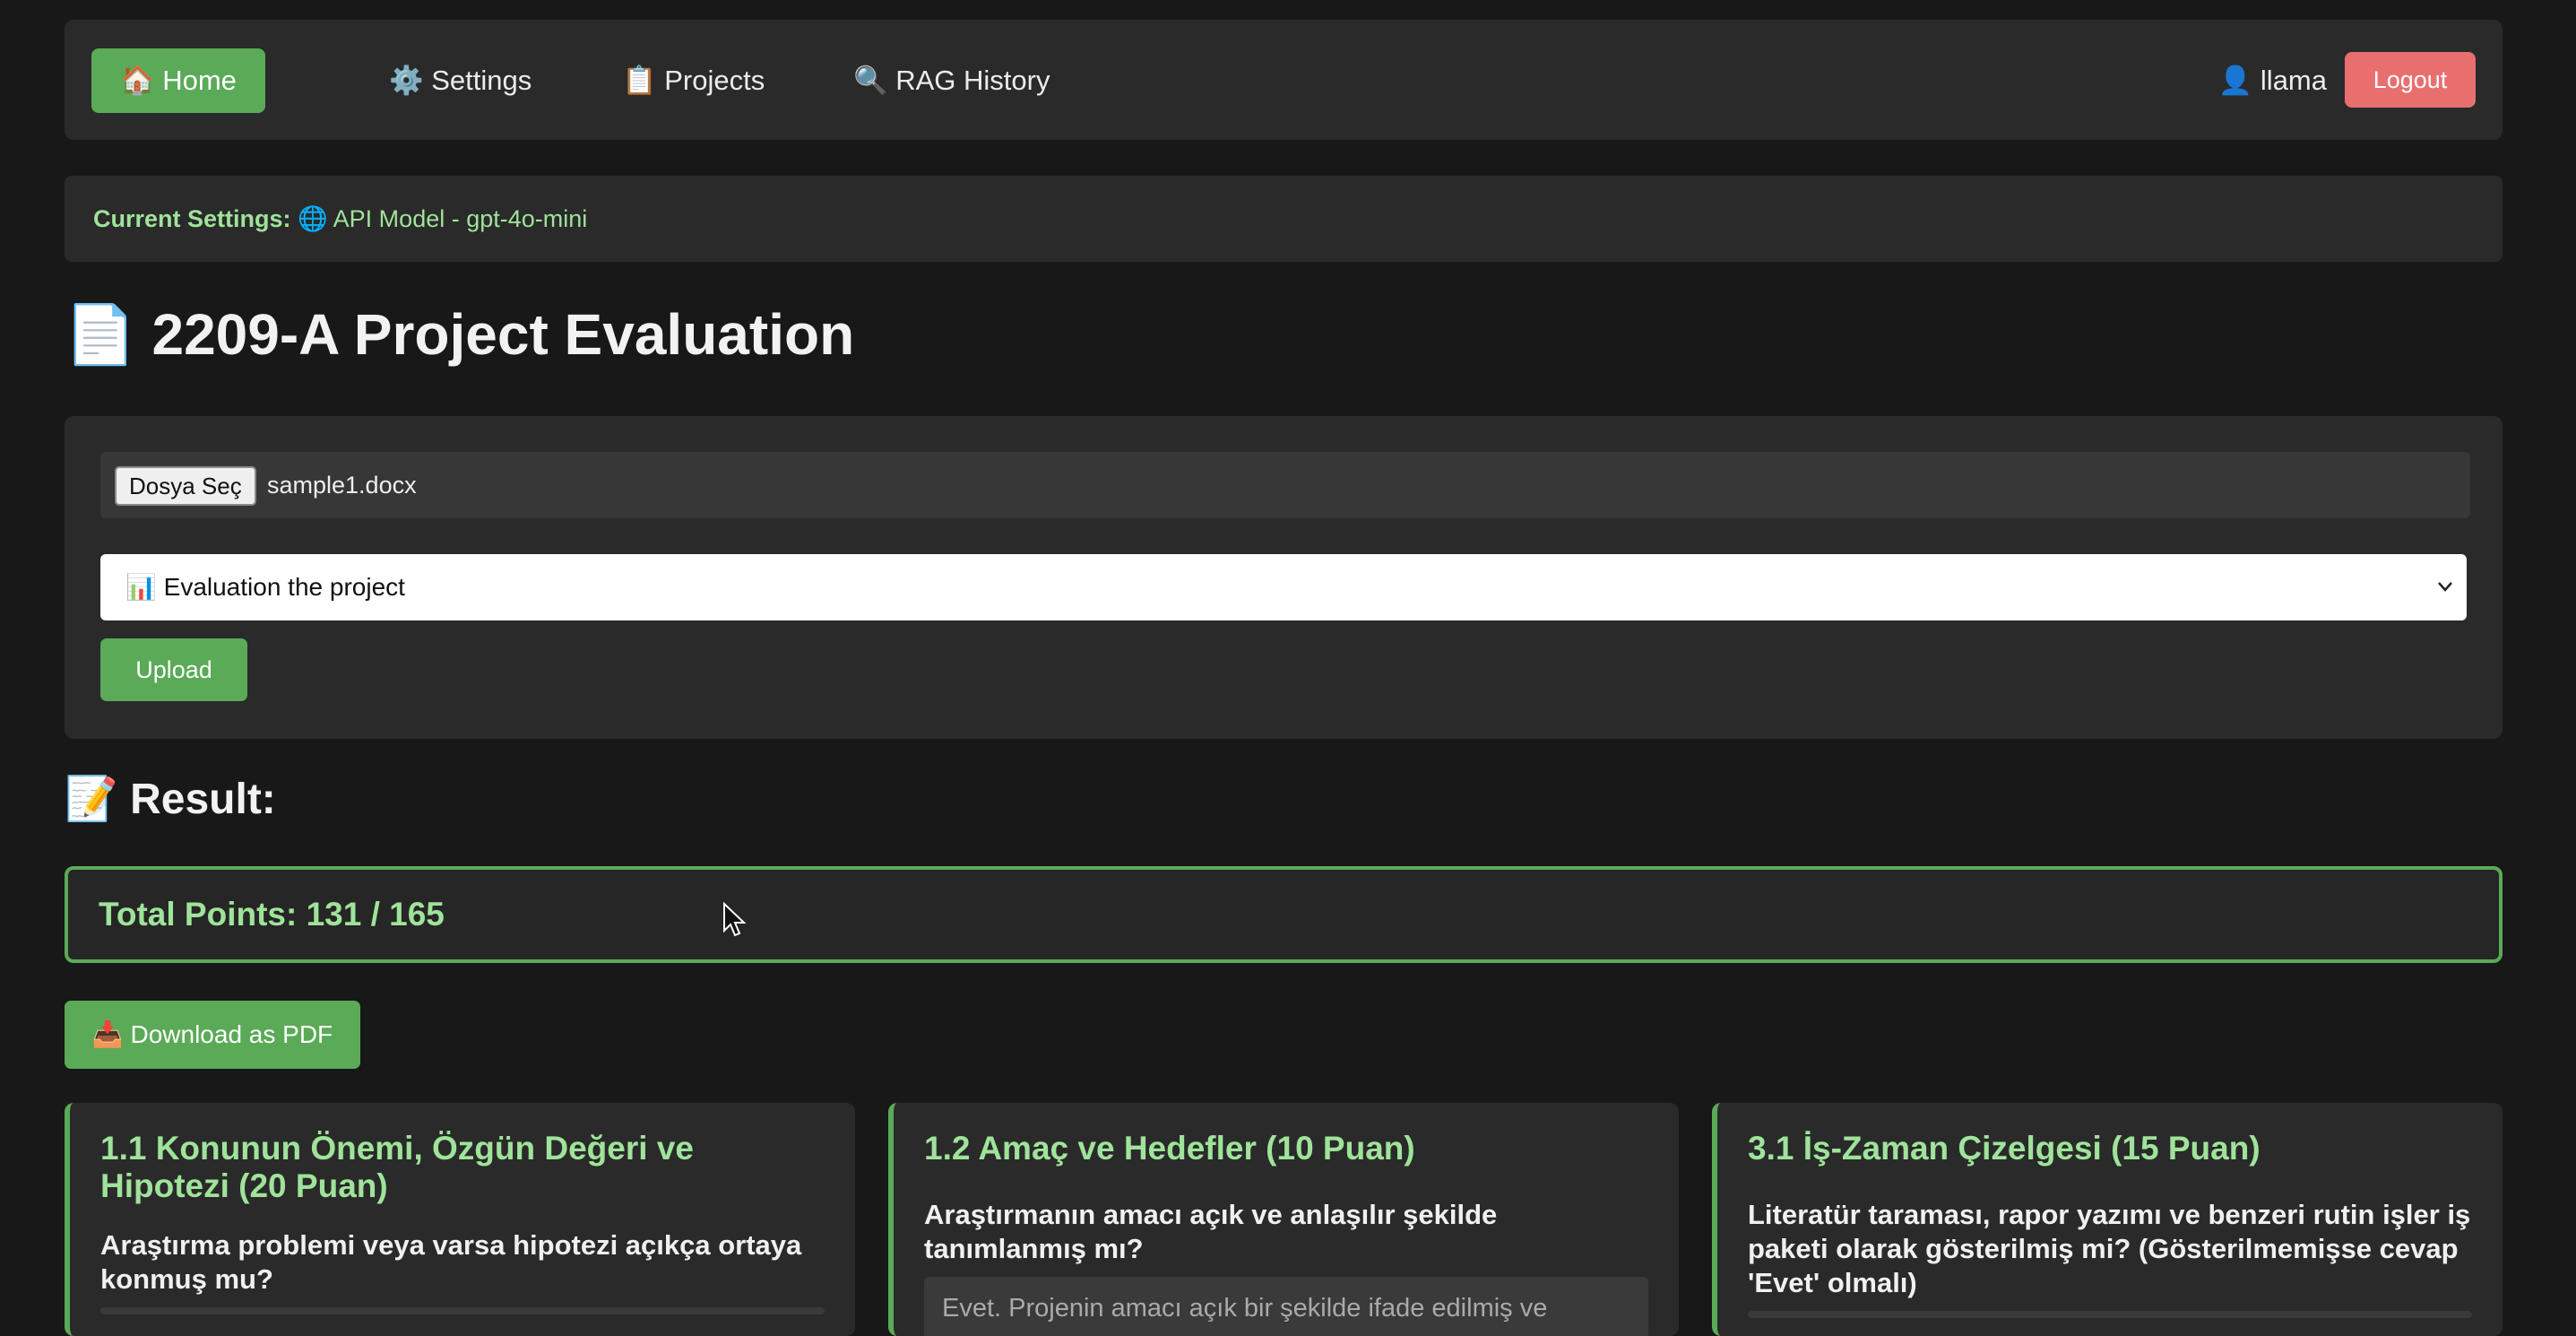 The width and height of the screenshot is (2576, 1336). What do you see at coordinates (1285, 485) in the screenshot?
I see `file-input: Dosya Seç sample1.docx` at bounding box center [1285, 485].